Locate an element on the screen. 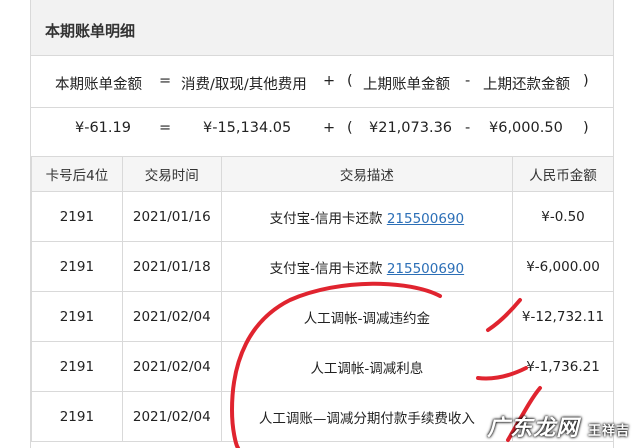 This screenshot has height=448, width=640. description-cell: 人工调帐-调减利息 is located at coordinates (367, 366).